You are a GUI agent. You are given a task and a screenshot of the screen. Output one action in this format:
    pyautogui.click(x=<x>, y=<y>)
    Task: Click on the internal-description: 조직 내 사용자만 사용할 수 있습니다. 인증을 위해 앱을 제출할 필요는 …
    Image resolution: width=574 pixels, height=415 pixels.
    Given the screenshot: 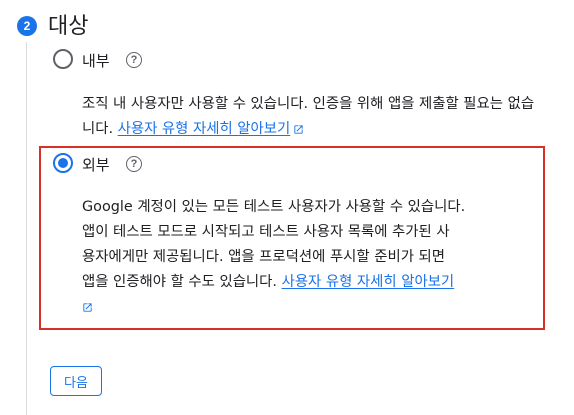 What is the action you would take?
    pyautogui.click(x=312, y=117)
    